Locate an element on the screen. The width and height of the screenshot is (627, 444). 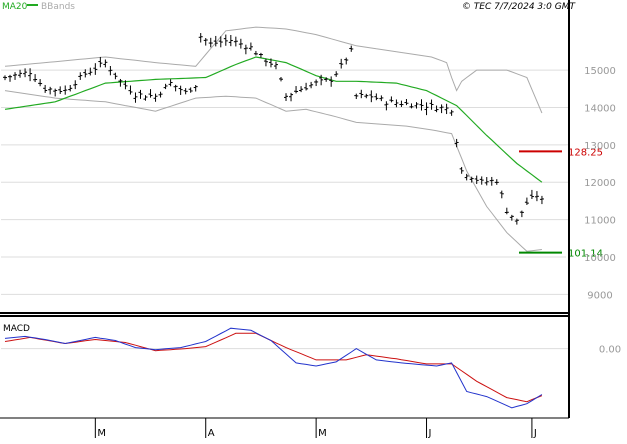
legend-ma20-swatch is located at coordinates (32, 5).